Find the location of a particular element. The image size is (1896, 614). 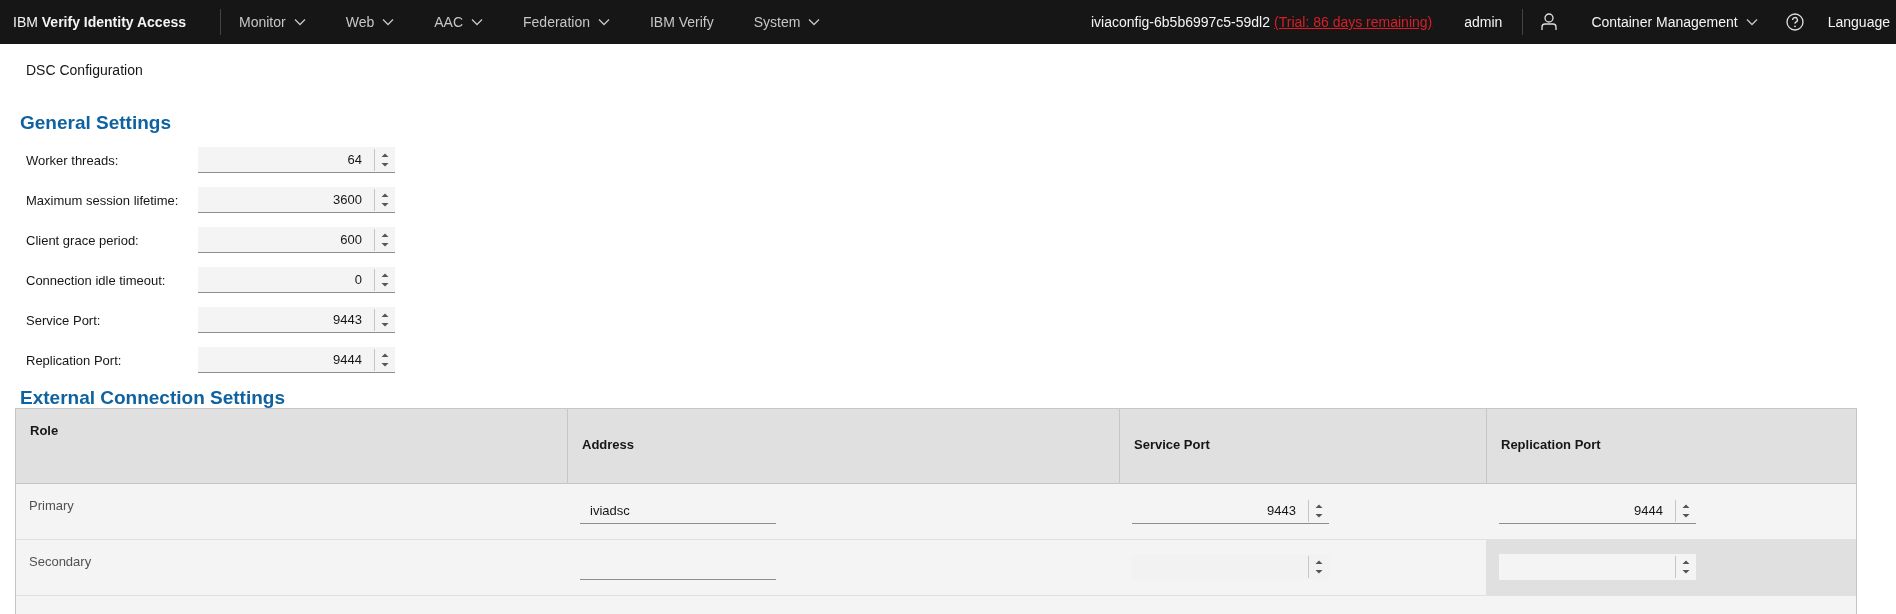

product-name: IBM Verify Identity Access is located at coordinates (99, 22).